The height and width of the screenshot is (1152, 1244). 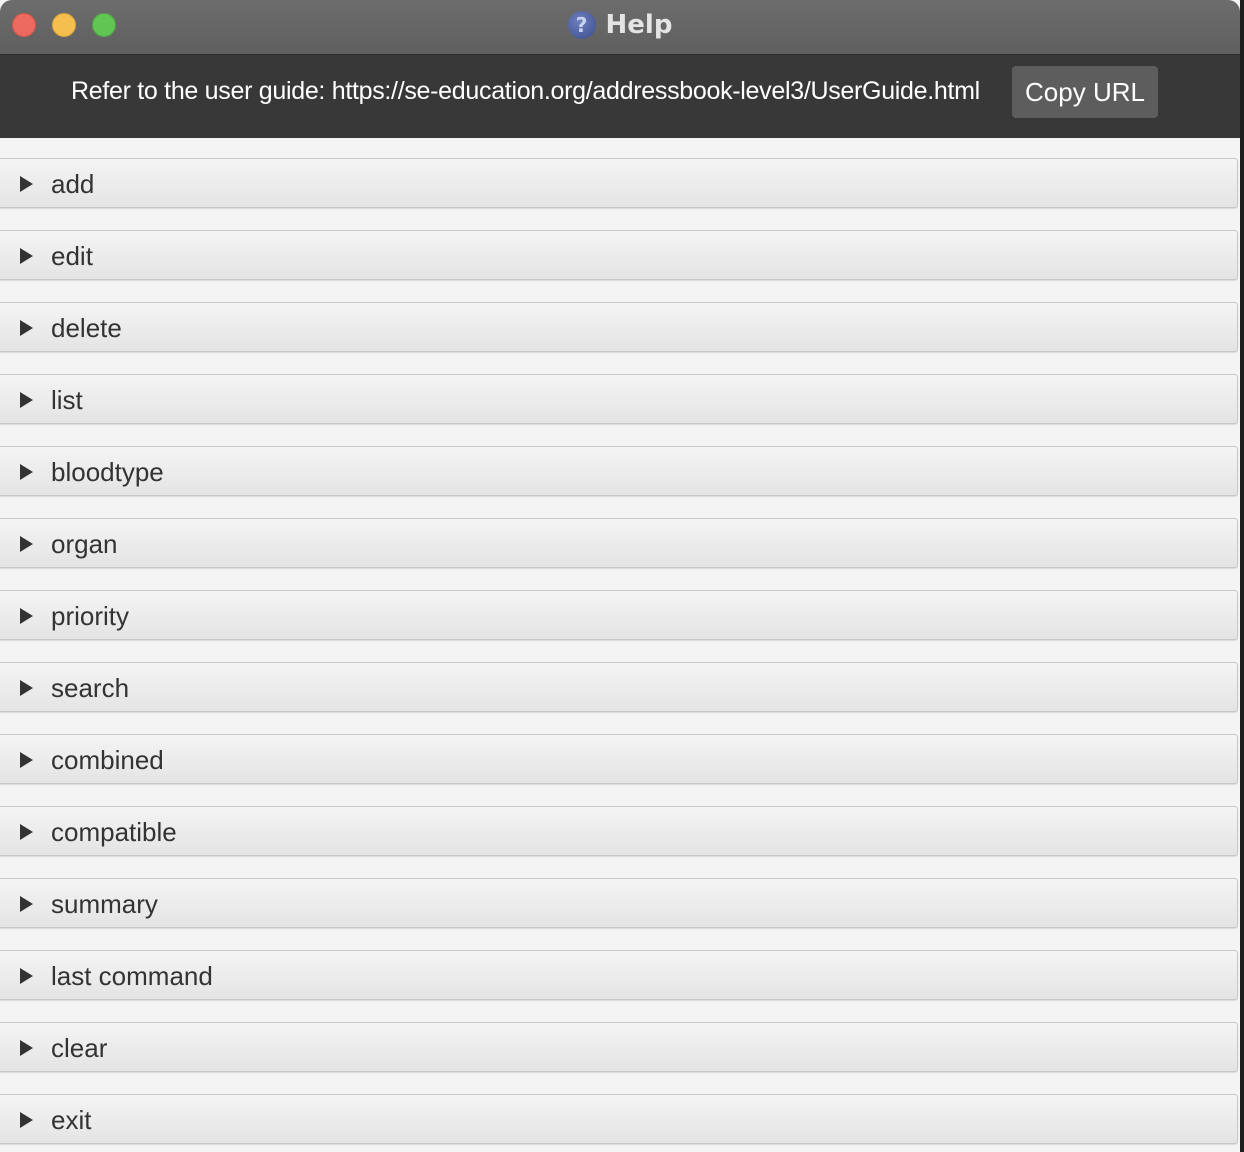 What do you see at coordinates (619, 399) in the screenshot?
I see `accordion-item-list: list` at bounding box center [619, 399].